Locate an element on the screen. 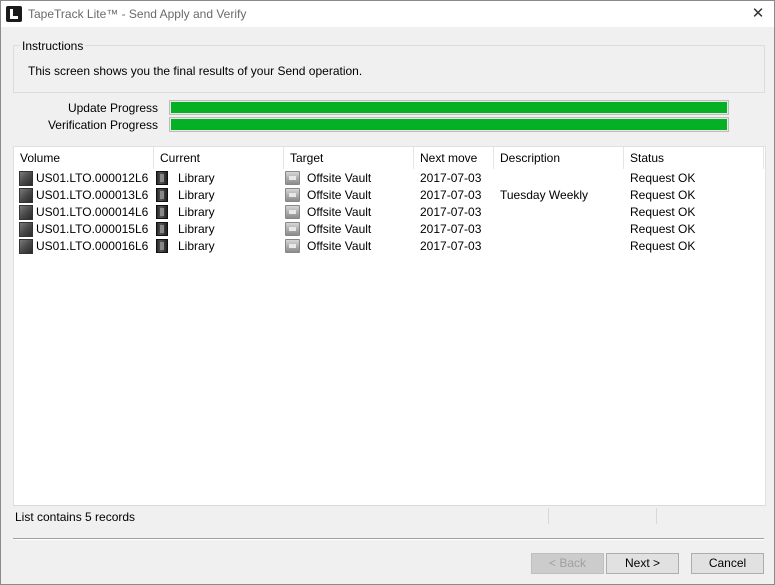 This screenshot has width=775, height=585. tapetrack-app-icon is located at coordinates (14, 14).